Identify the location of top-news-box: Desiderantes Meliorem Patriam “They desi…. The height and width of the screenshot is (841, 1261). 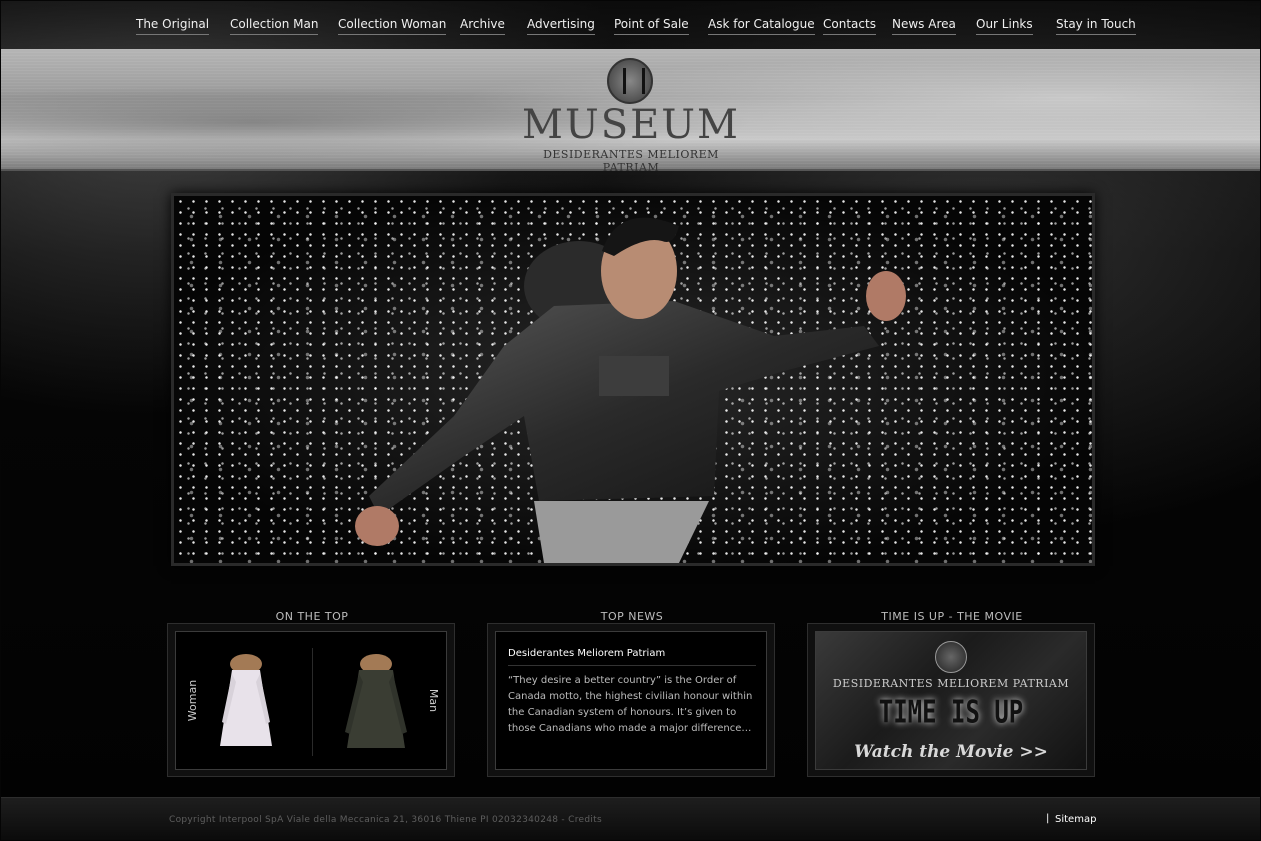
(631, 700).